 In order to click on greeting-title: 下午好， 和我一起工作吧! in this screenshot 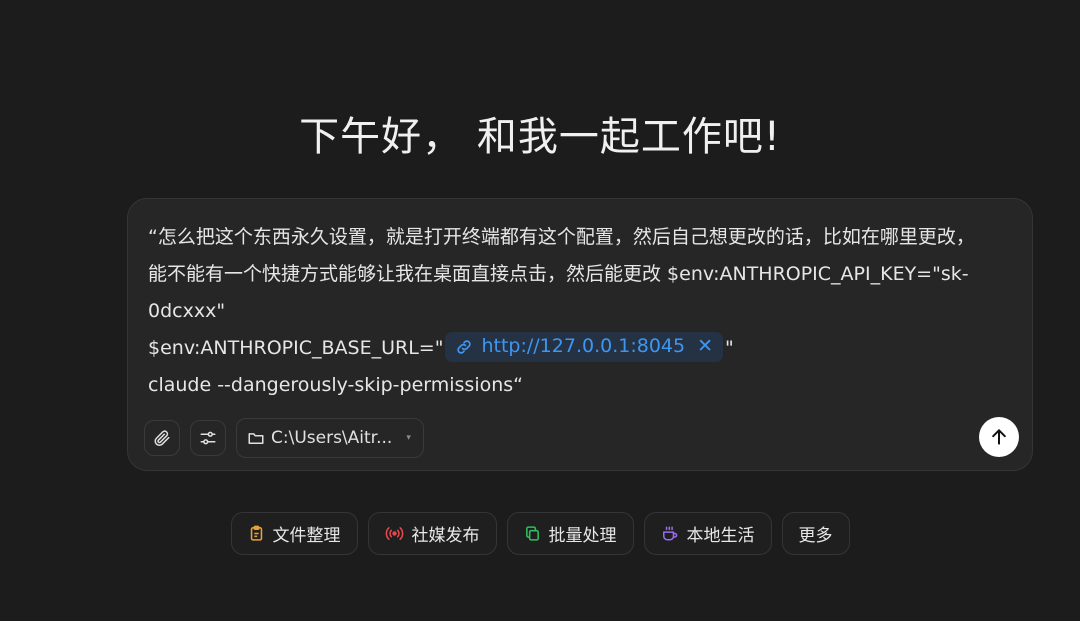, I will do `click(540, 137)`.